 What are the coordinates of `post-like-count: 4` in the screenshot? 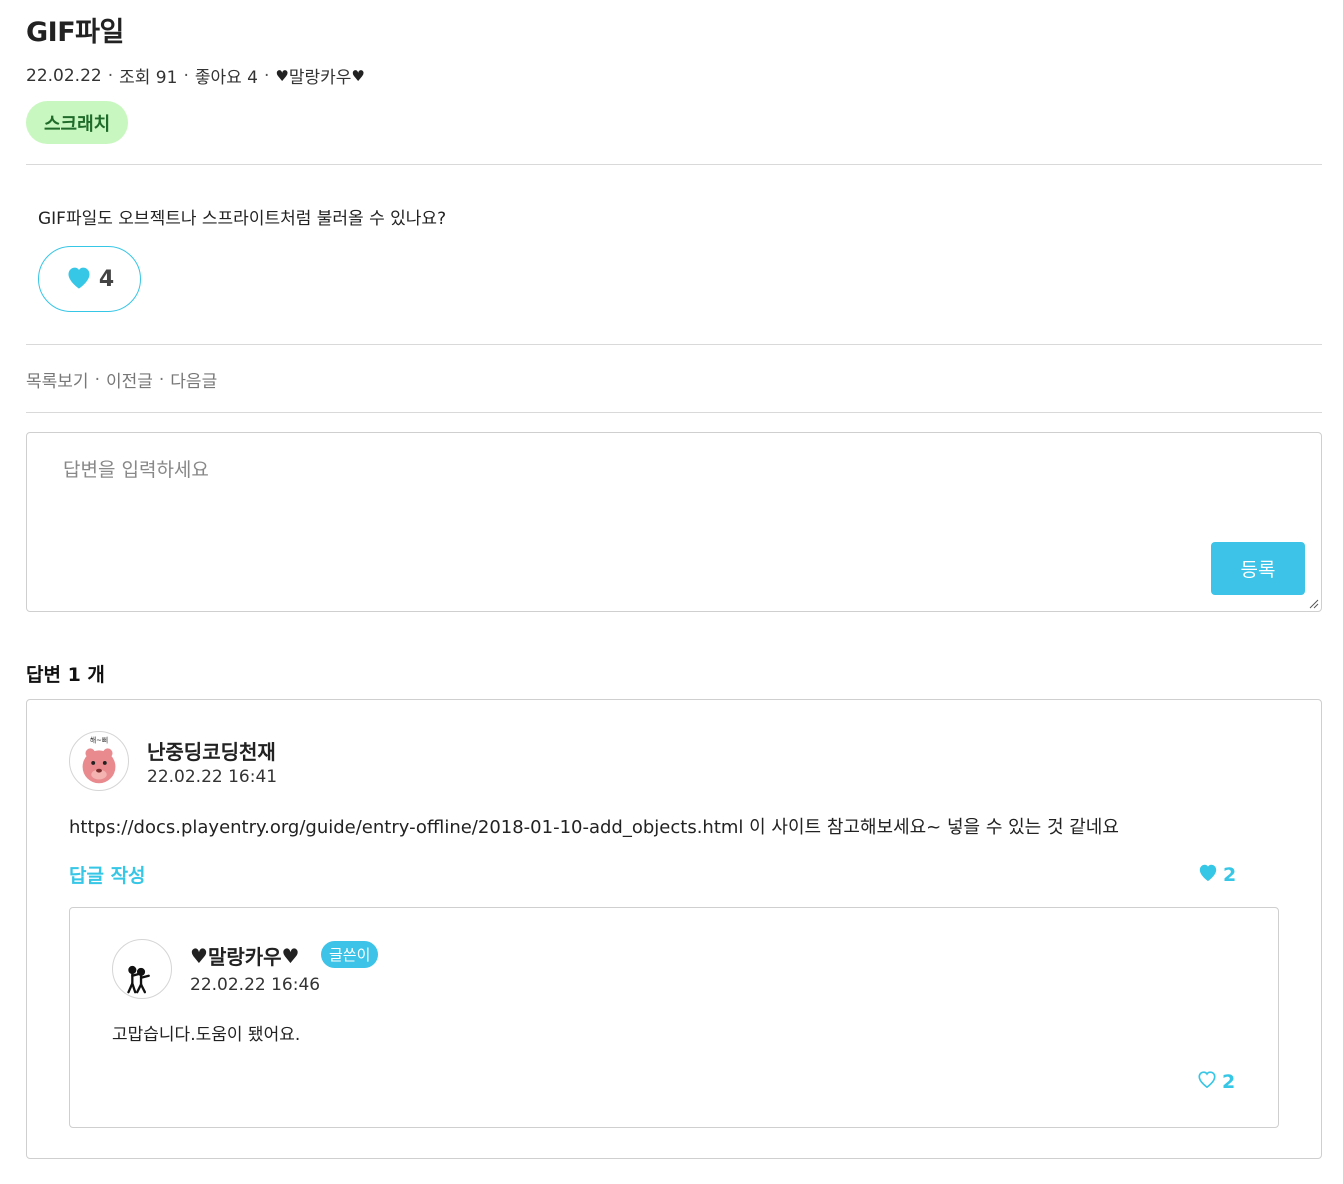 It's located at (106, 279).